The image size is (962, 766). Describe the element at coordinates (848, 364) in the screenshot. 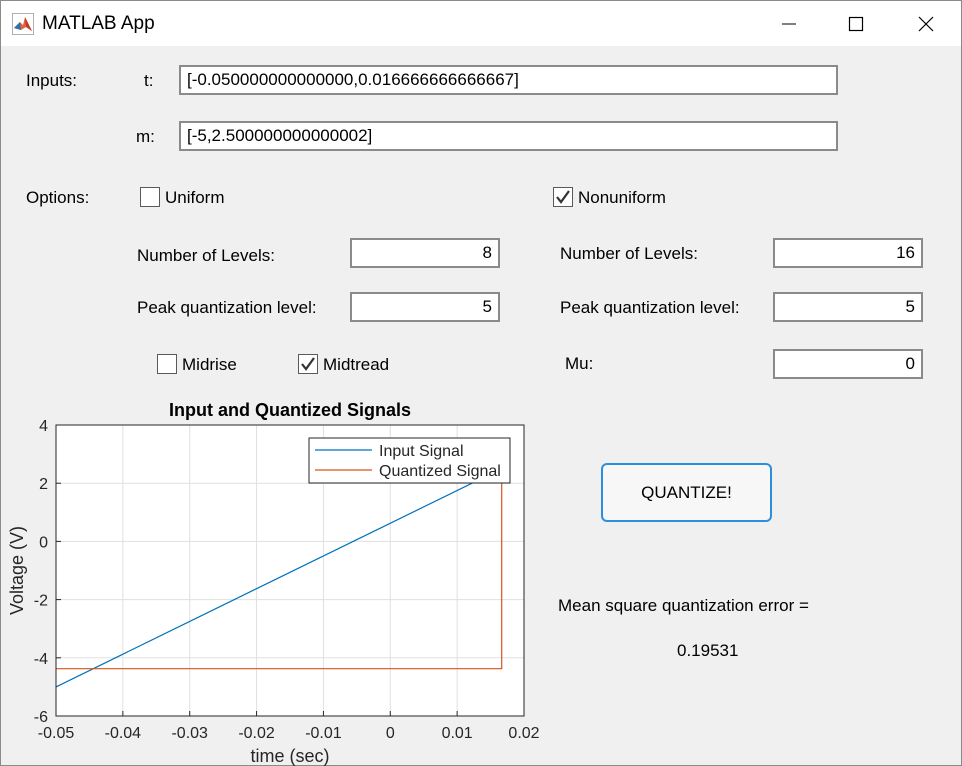

I see `mu-input: 0` at that location.